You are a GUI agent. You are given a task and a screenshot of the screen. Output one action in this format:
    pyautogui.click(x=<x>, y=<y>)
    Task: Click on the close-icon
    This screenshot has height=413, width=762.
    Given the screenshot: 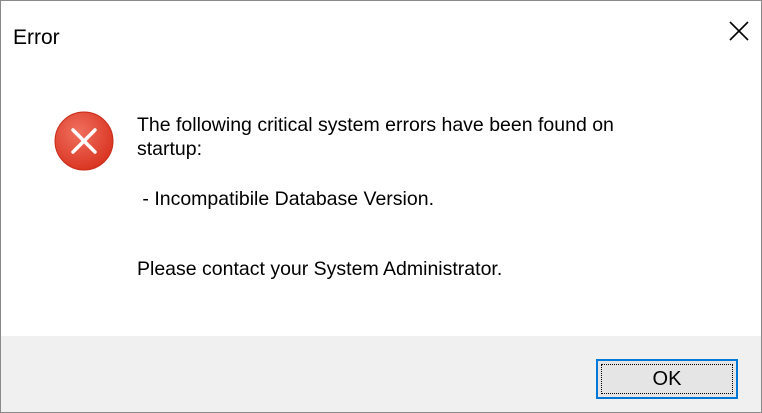 What is the action you would take?
    pyautogui.click(x=739, y=31)
    